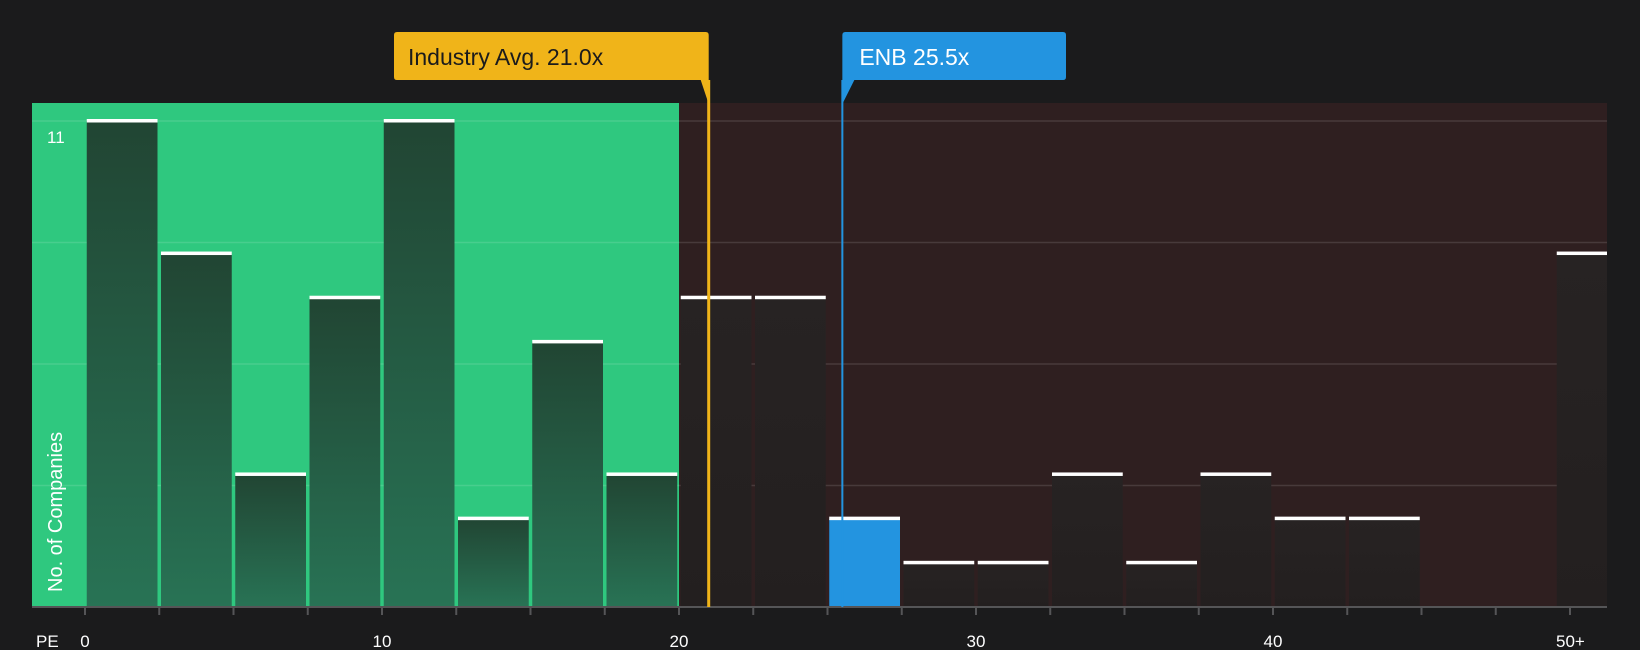  Describe the element at coordinates (1273, 641) in the screenshot. I see `x-tick-label: 40` at that location.